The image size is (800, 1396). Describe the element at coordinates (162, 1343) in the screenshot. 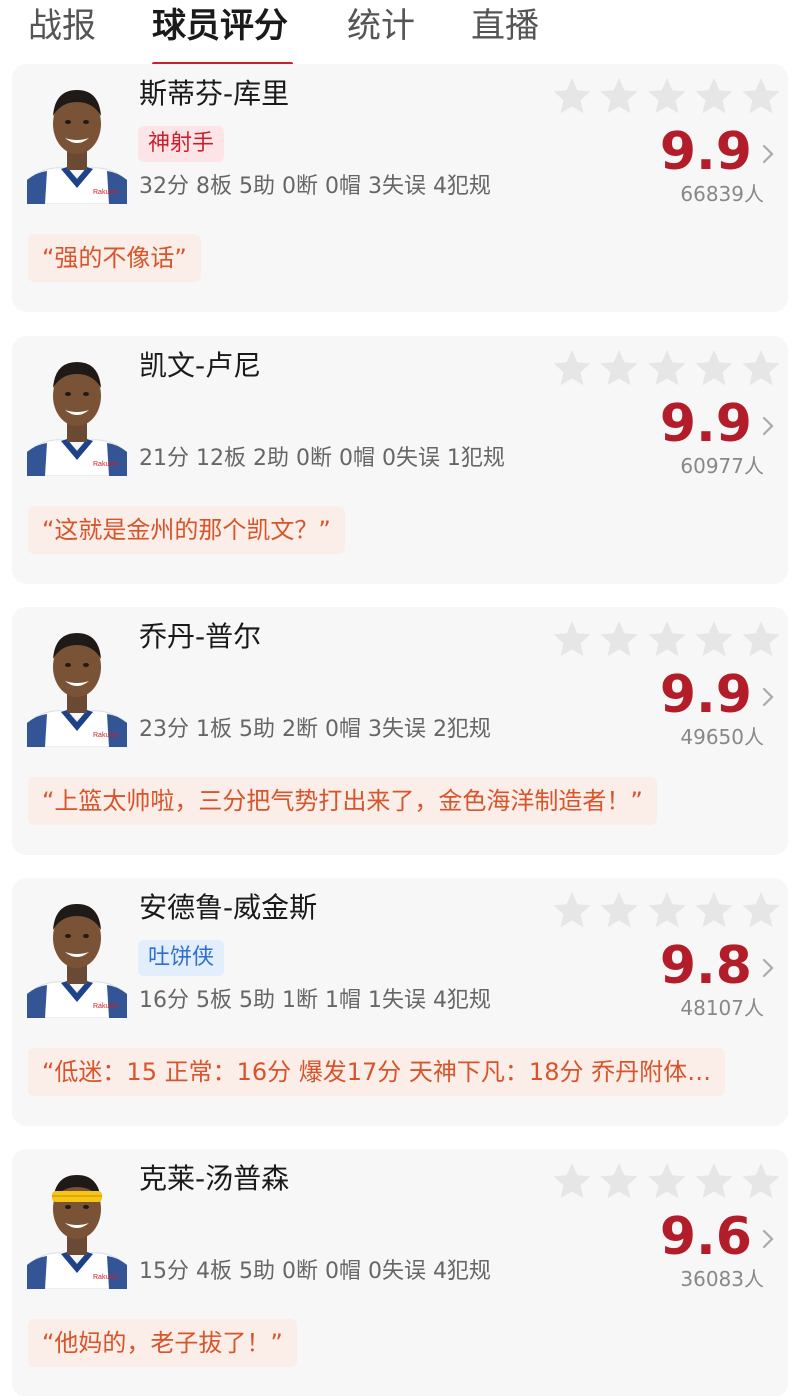

I see `top-comment: “他妈的，老子拔了！”` at that location.